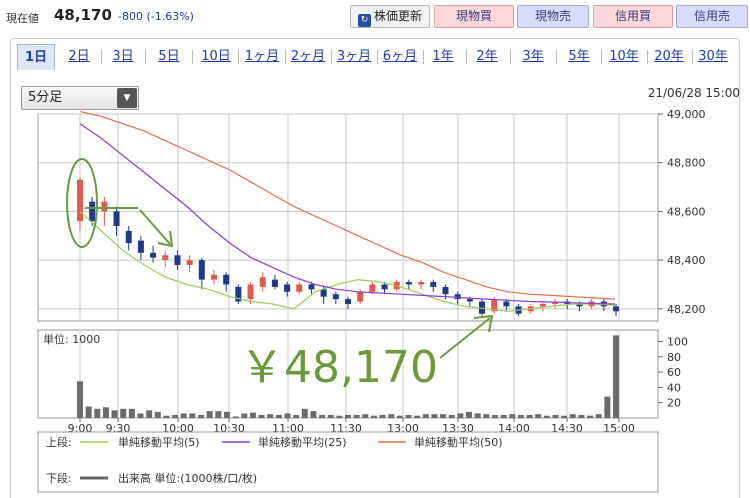 The image size is (750, 498). Describe the element at coordinates (302, 442) in the screenshot. I see `legend-ma25: 単純移動平均(25)` at that location.